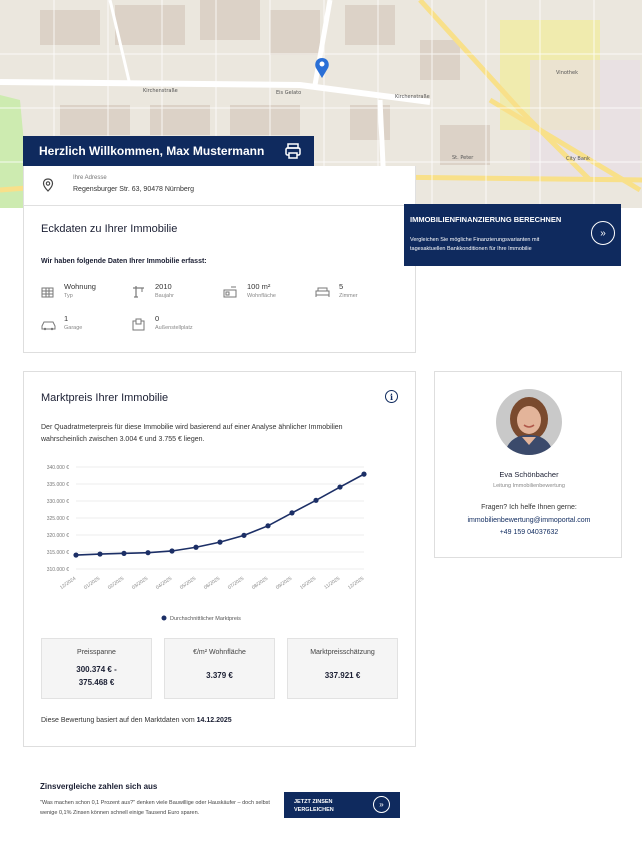 This screenshot has width=642, height=851. I want to click on x-tick-label: 05/2025, so click(188, 583).